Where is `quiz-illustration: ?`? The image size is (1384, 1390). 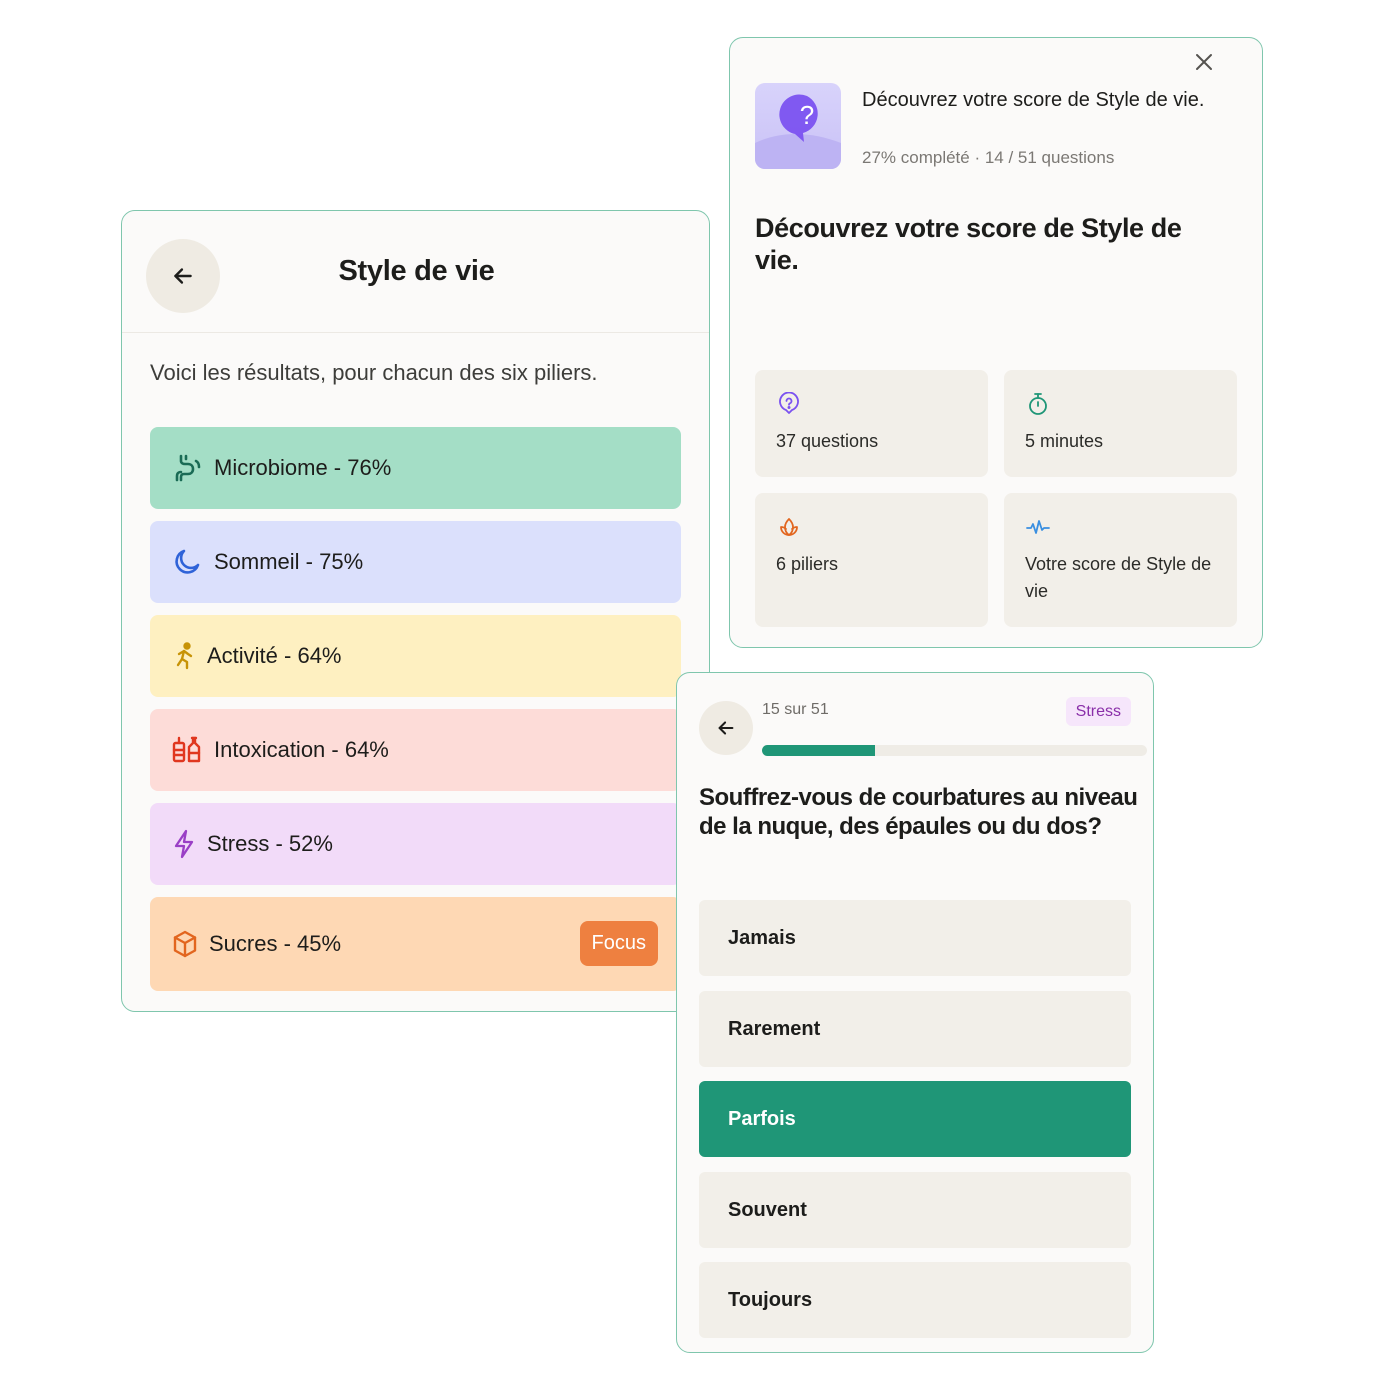 quiz-illustration: ? is located at coordinates (798, 126).